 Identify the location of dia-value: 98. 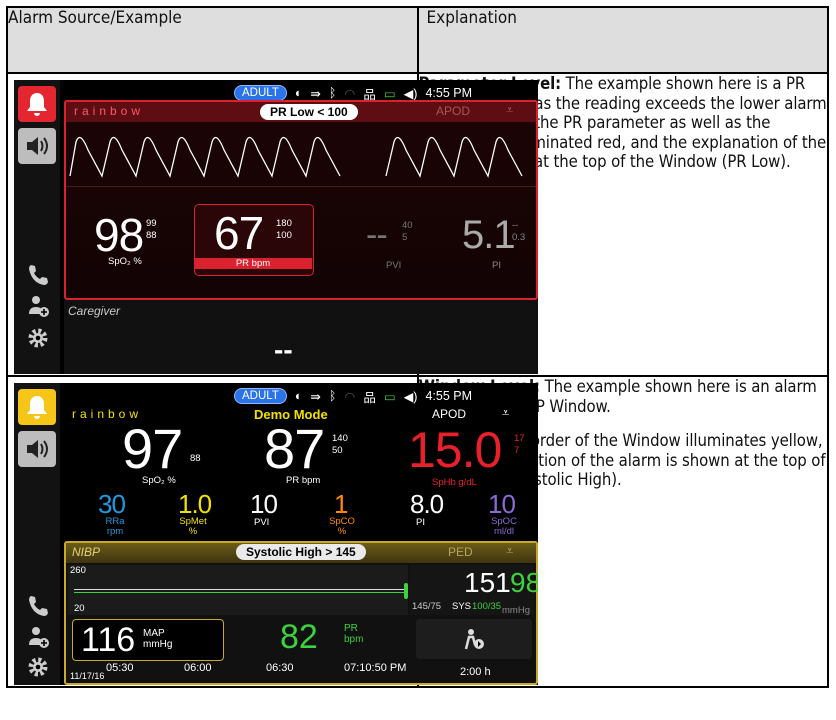
(524, 582).